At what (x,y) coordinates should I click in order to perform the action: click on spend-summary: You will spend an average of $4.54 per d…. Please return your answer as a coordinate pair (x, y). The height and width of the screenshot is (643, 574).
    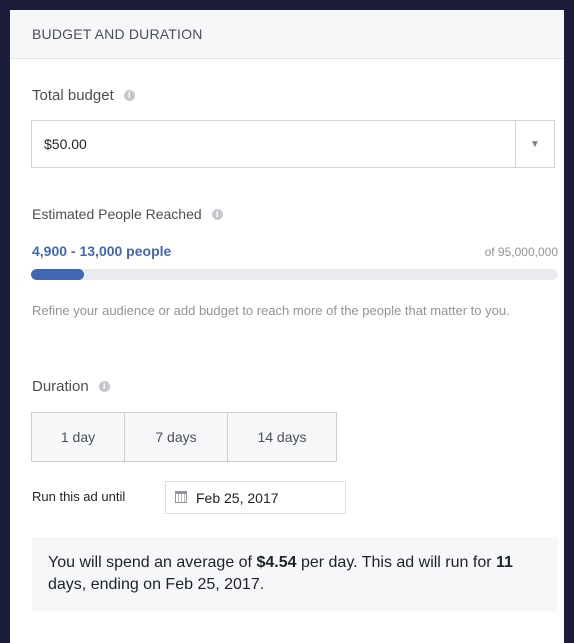
    Looking at the image, I should click on (295, 574).